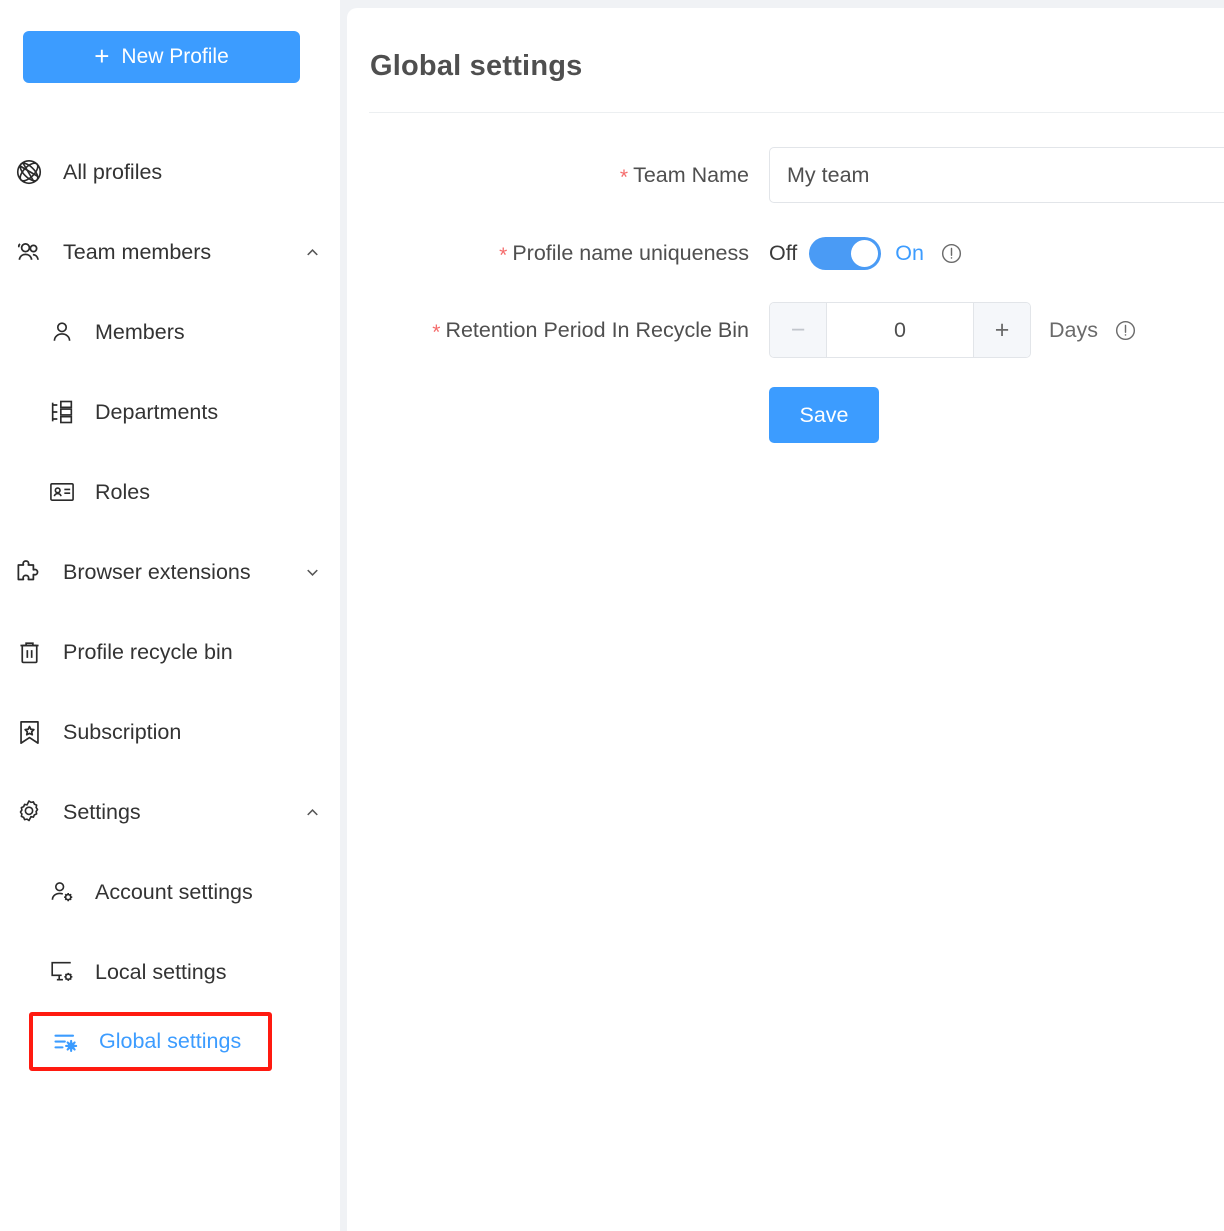 The width and height of the screenshot is (1224, 1231). I want to click on sidebar-item-label: Browser extensions, so click(157, 571).